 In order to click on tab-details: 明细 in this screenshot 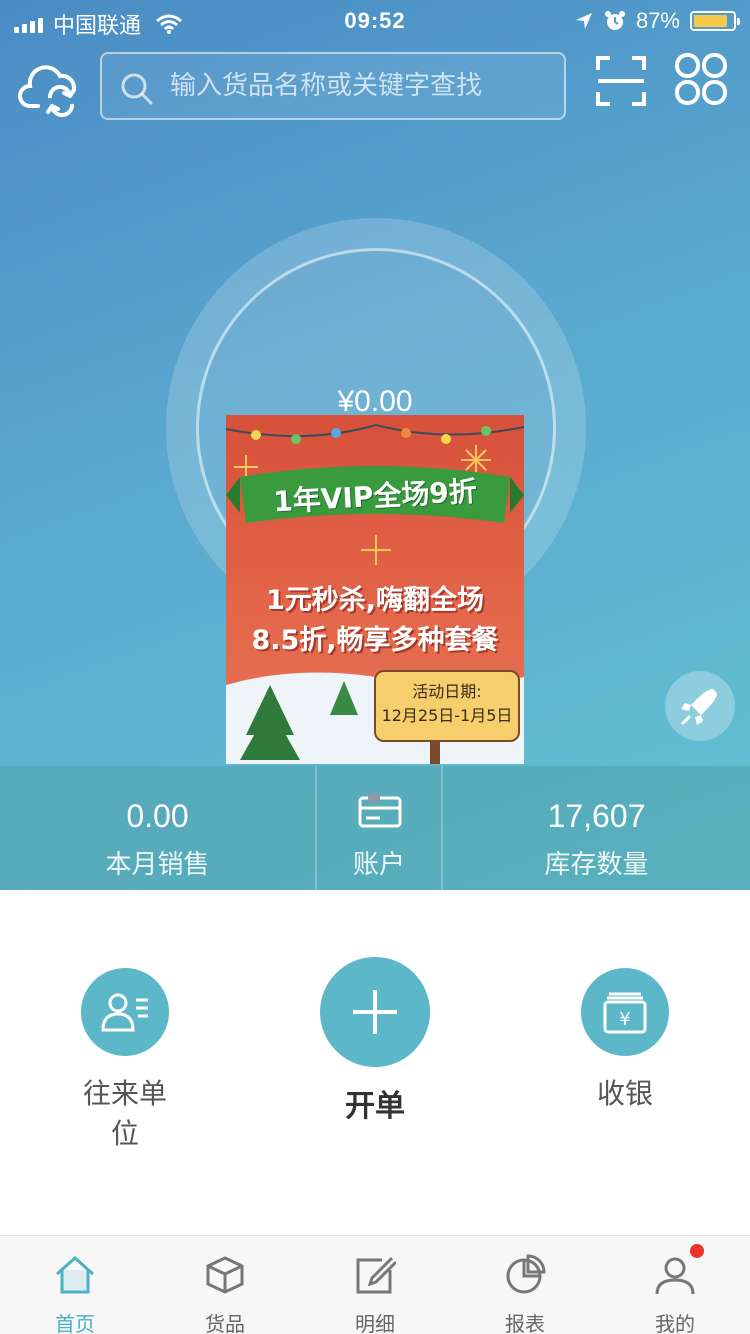, I will do `click(375, 1285)`.